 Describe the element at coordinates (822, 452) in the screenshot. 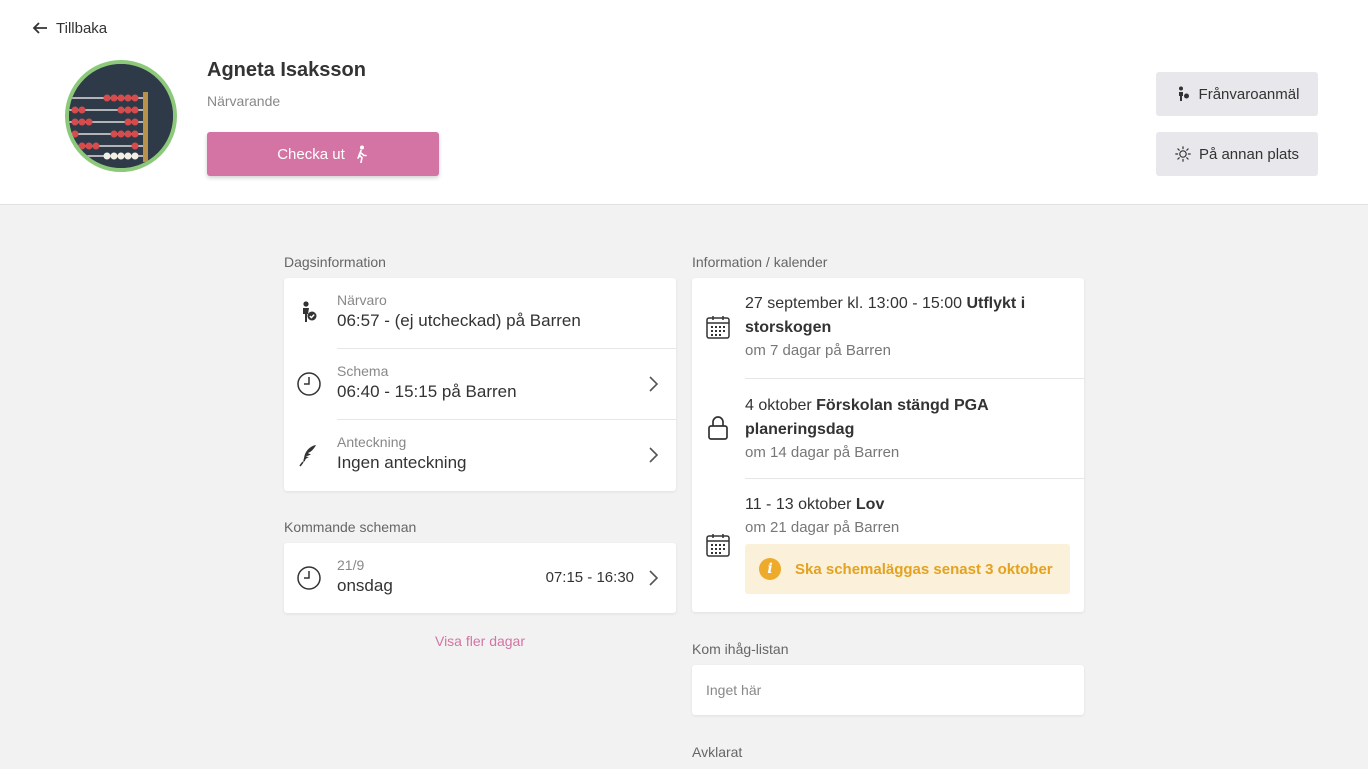

I see `event-subtitle: om 14 dagar på Barren` at that location.